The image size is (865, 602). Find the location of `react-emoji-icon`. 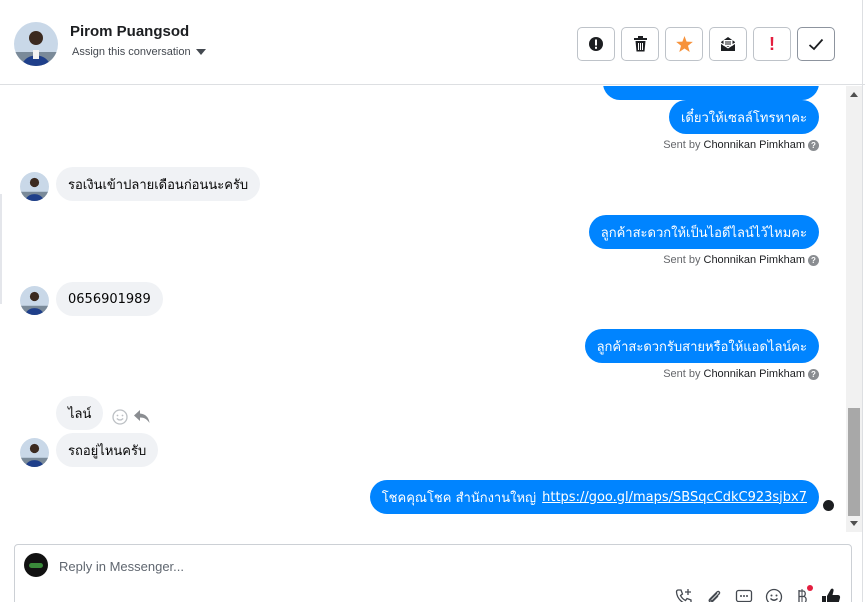

react-emoji-icon is located at coordinates (120, 417).